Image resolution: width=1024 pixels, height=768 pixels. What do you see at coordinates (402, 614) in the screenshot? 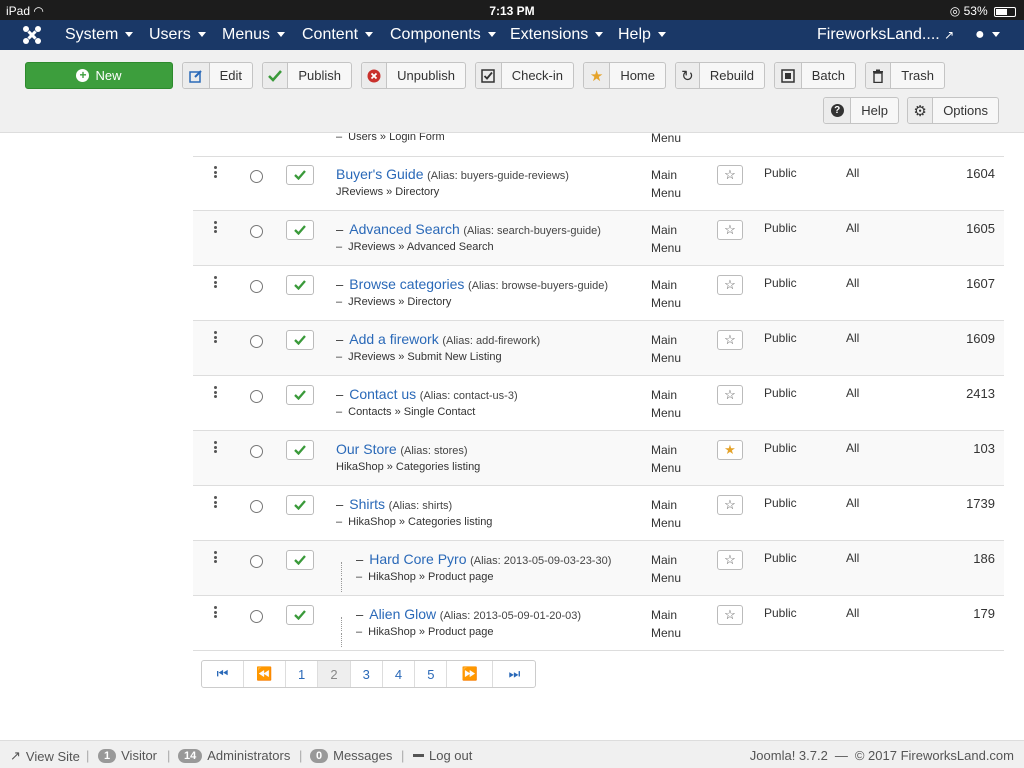
I see `item-title-link: Alien Glow` at bounding box center [402, 614].